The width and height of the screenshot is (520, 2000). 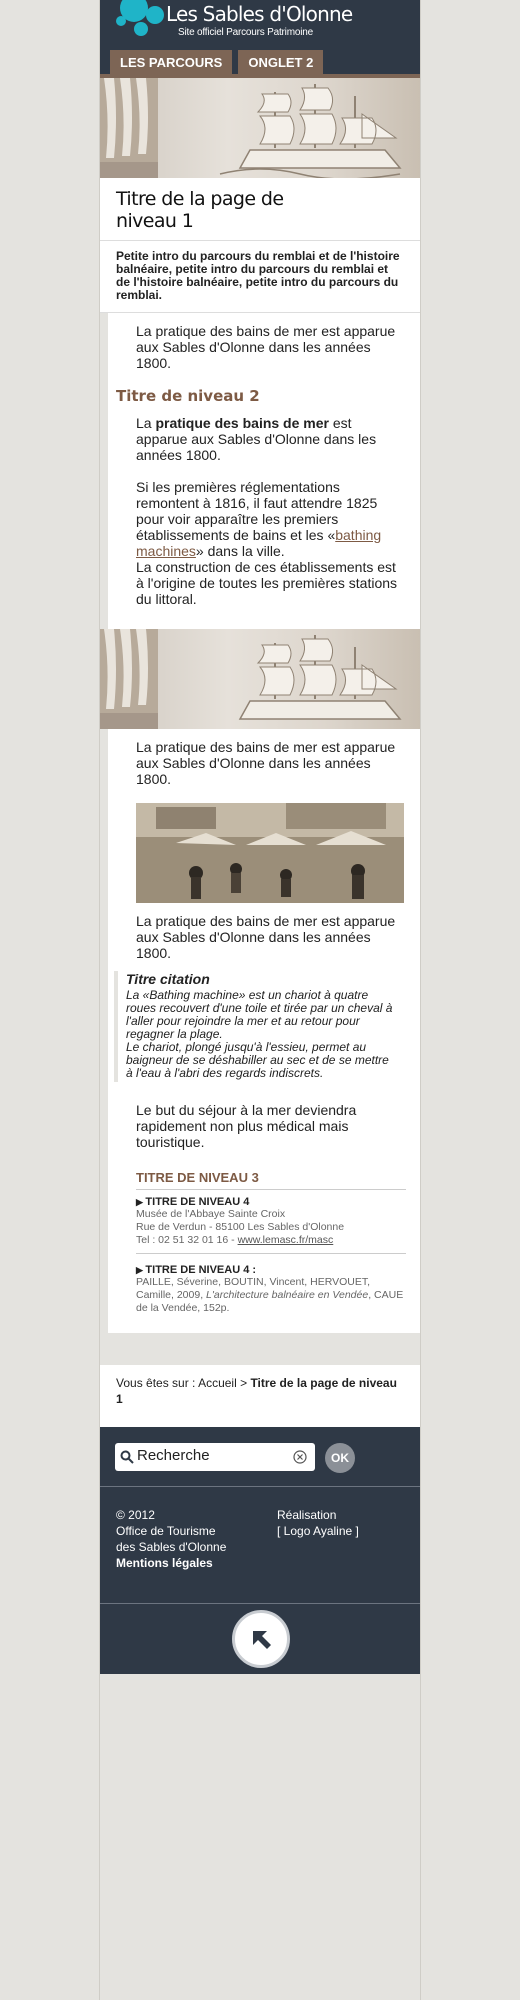 What do you see at coordinates (318, 1531) in the screenshot?
I see `agency-logo-link: [ Logo Ayaline ]` at bounding box center [318, 1531].